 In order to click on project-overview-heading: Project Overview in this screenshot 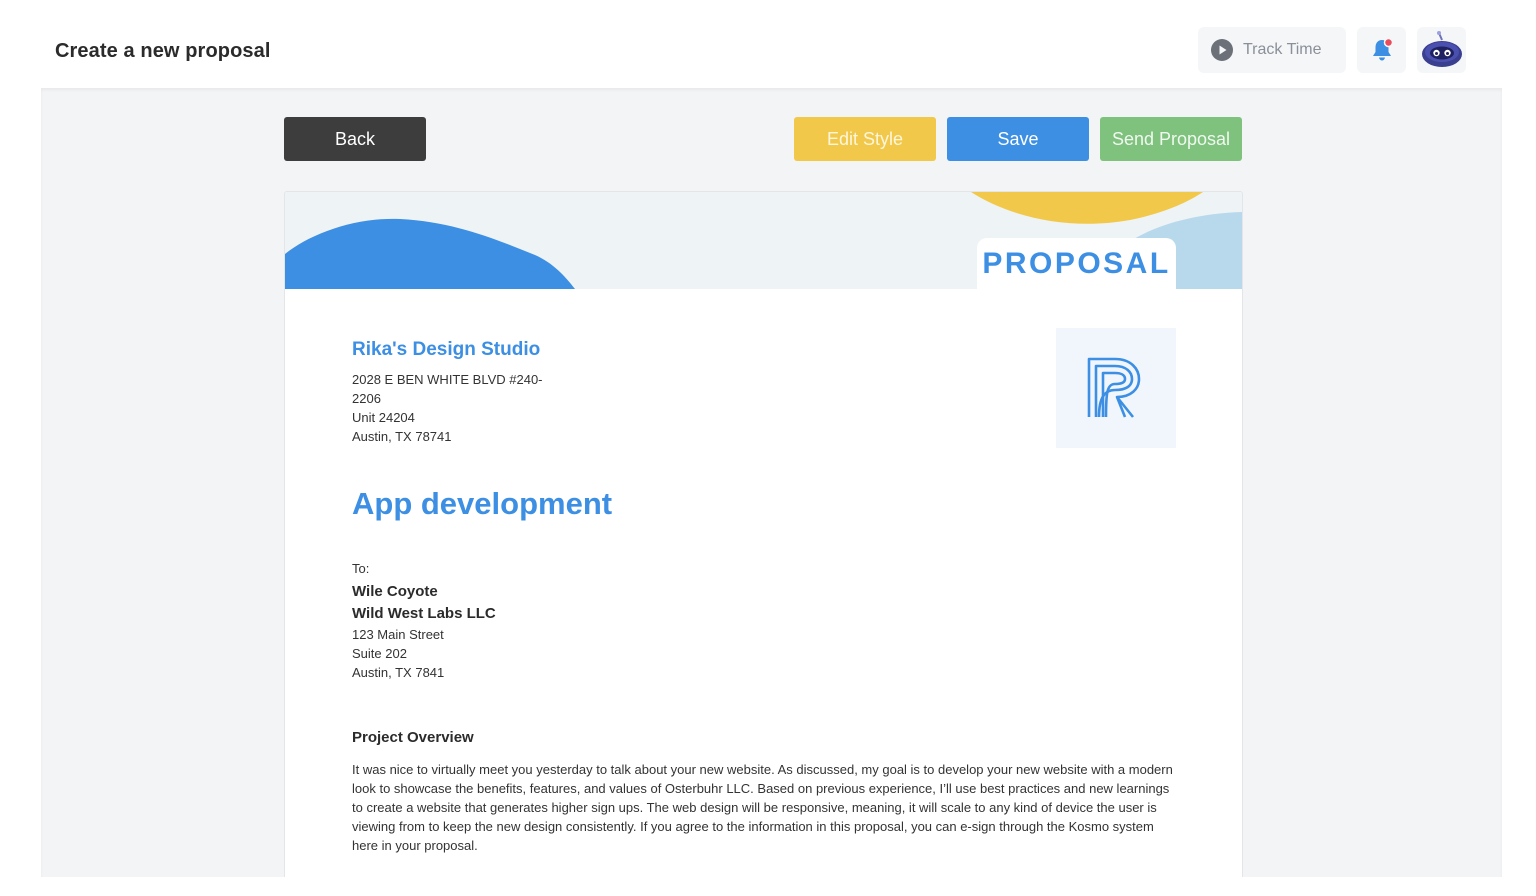, I will do `click(413, 737)`.